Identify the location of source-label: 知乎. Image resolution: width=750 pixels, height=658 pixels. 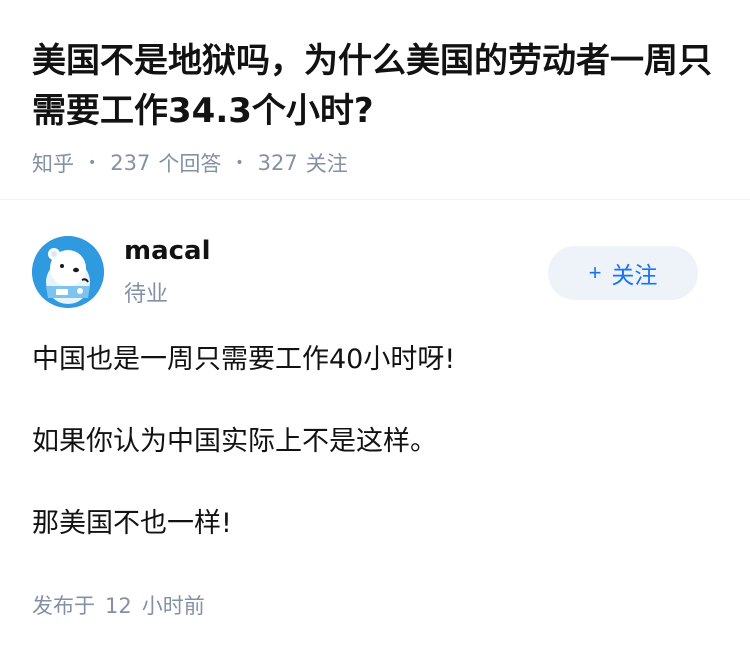
(53, 163).